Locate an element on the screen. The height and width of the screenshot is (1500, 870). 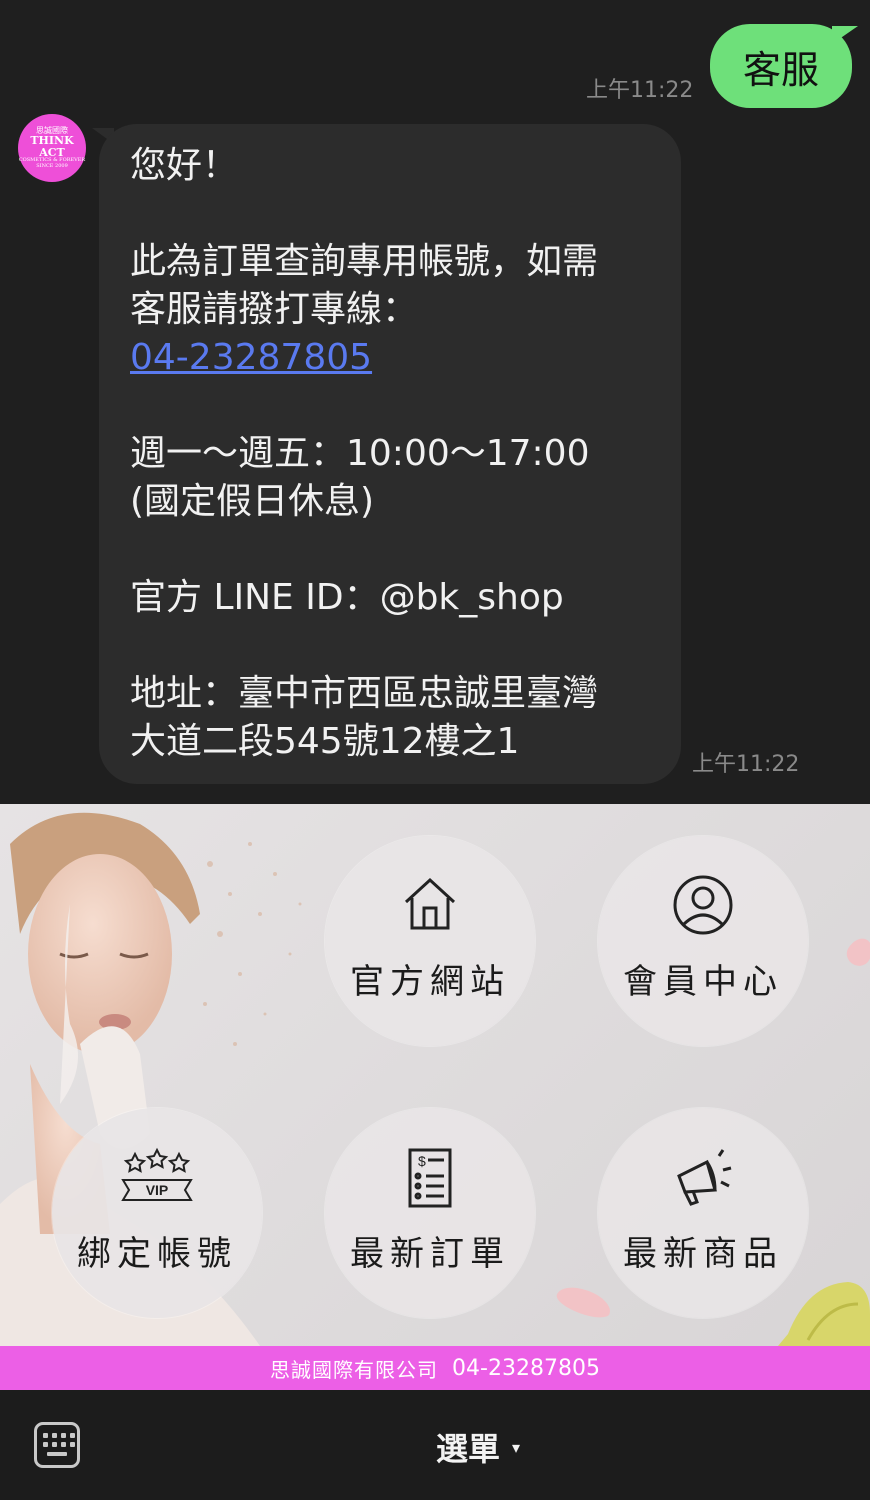
company-phone: 04-23287805 is located at coordinates (526, 1368).